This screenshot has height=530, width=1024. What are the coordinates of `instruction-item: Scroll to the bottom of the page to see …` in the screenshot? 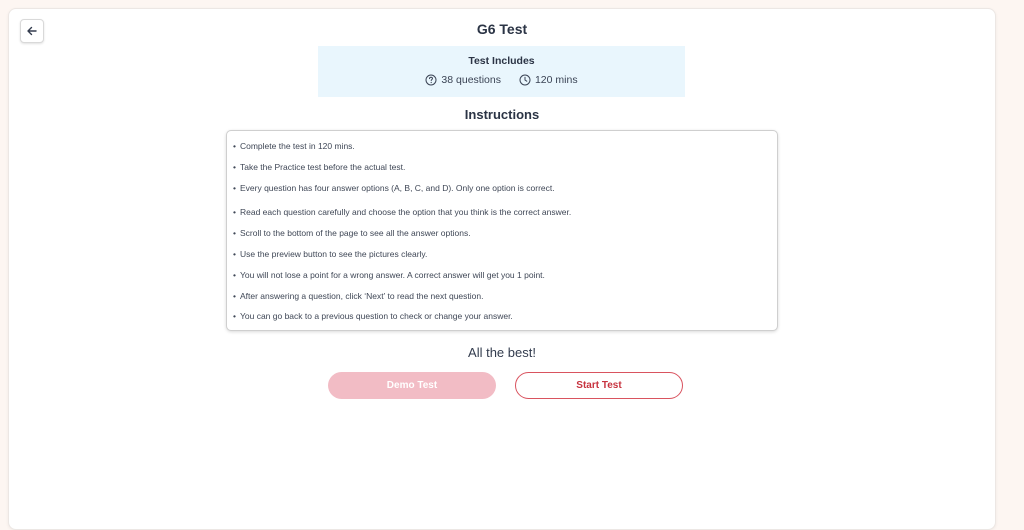 It's located at (352, 233).